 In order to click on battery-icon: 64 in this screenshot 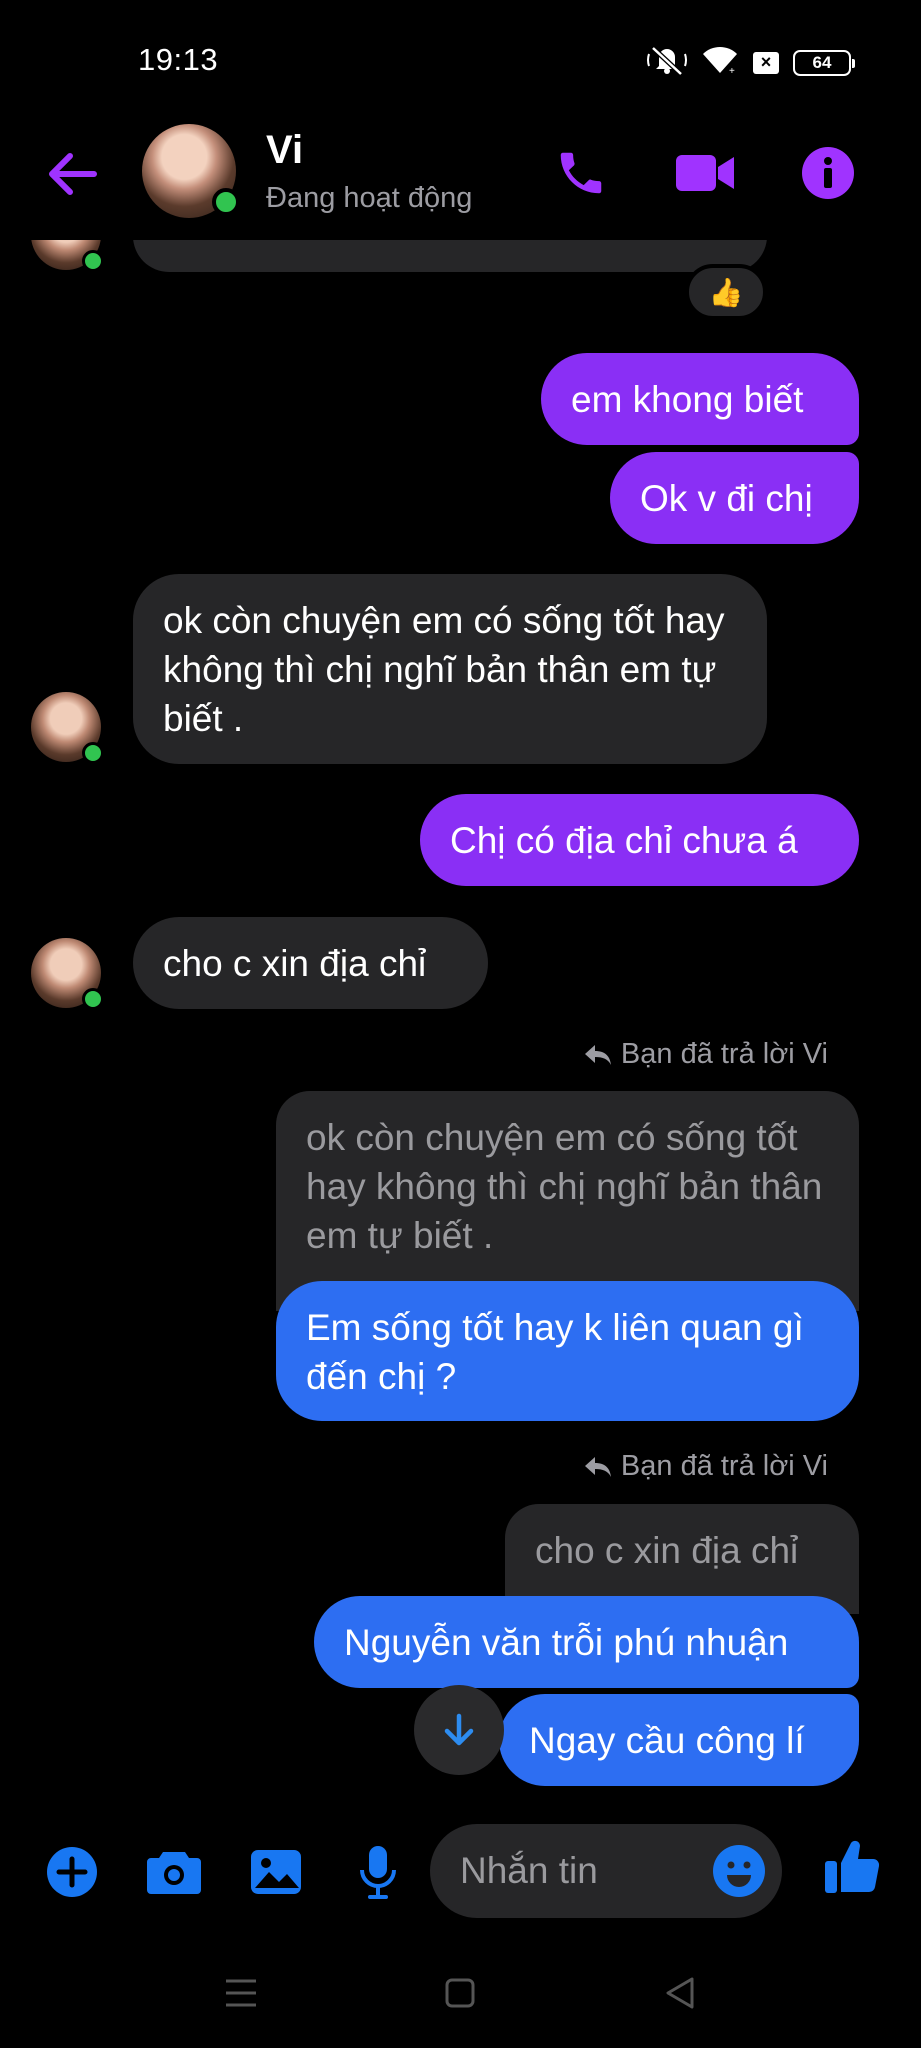, I will do `click(824, 62)`.